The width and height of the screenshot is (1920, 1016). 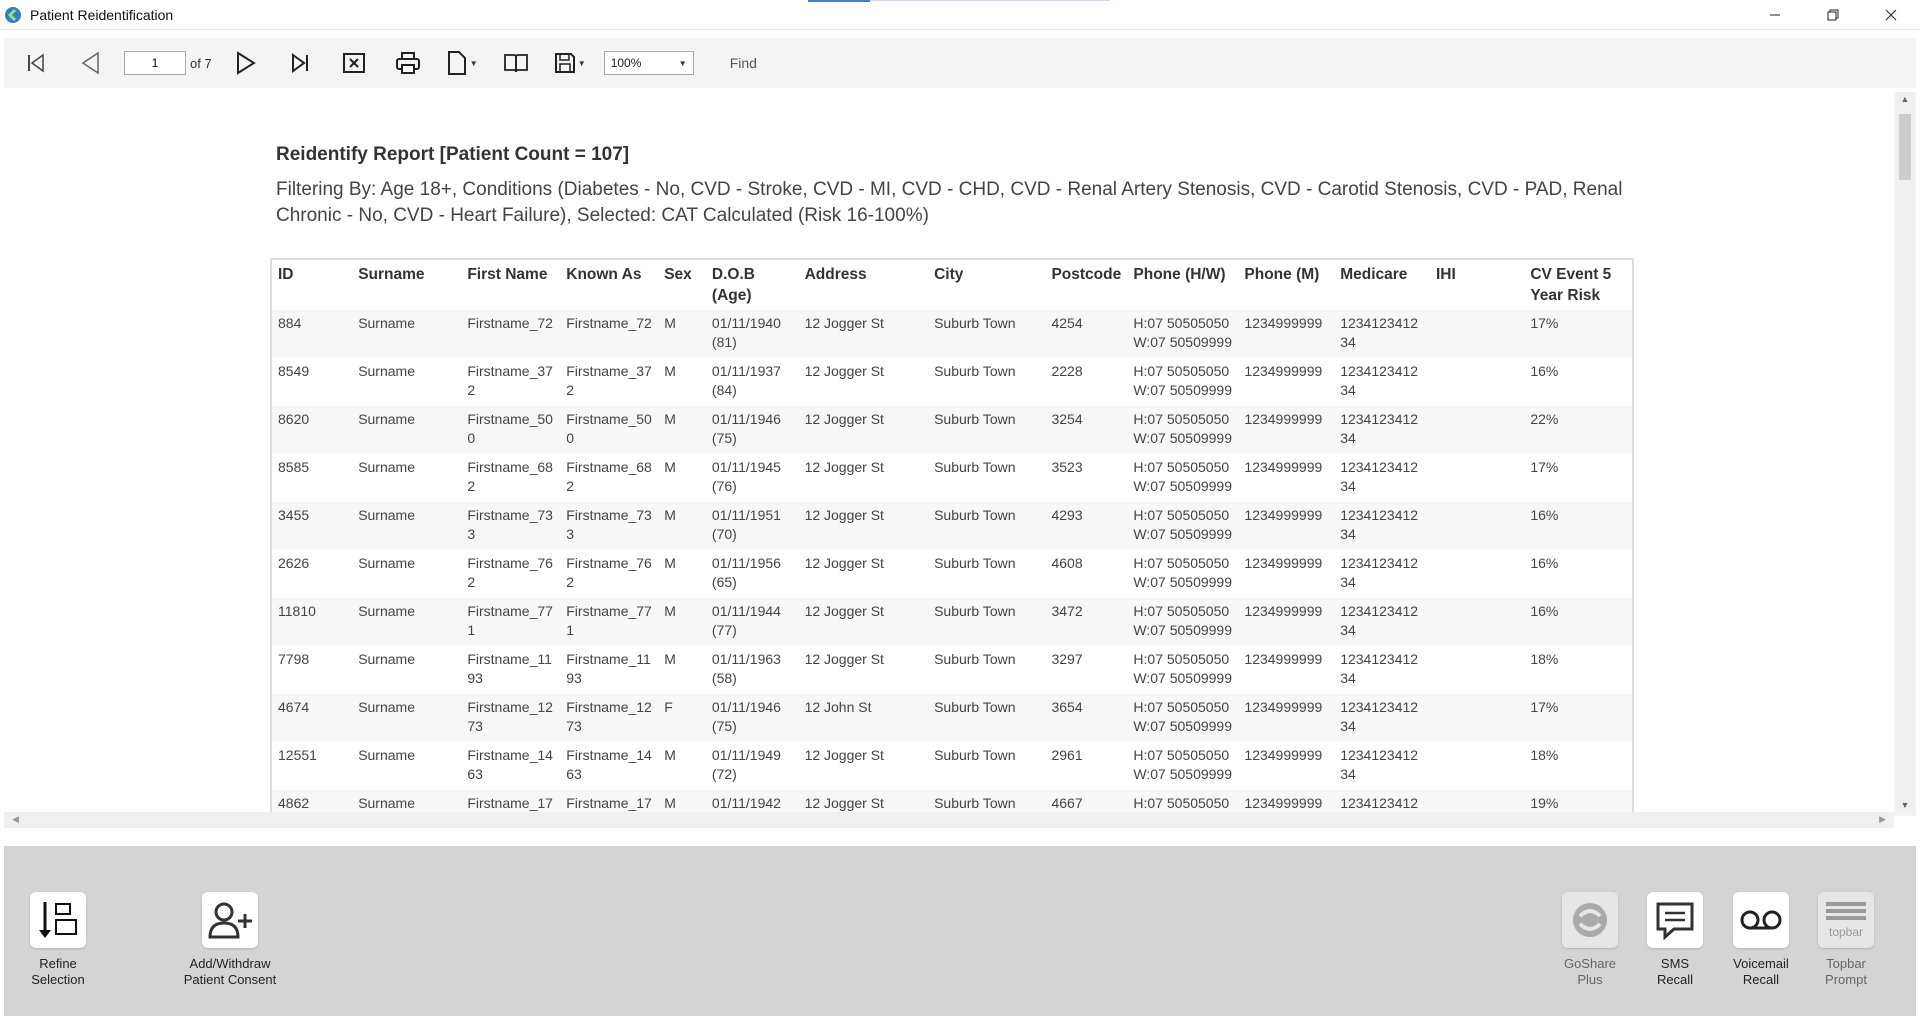 I want to click on column-header-postcode: Postcode, so click(x=1086, y=284).